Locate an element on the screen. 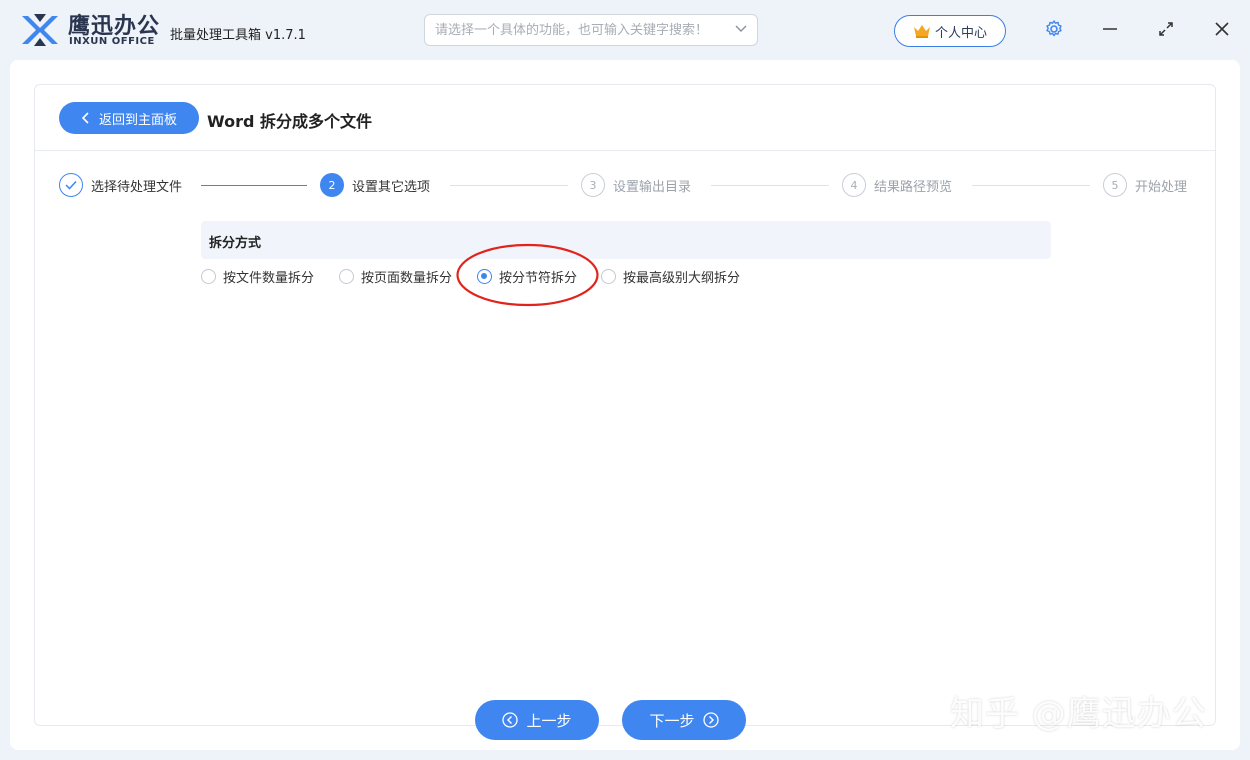 Image resolution: width=1250 pixels, height=760 pixels. next-step-label: 下一步 is located at coordinates (672, 720).